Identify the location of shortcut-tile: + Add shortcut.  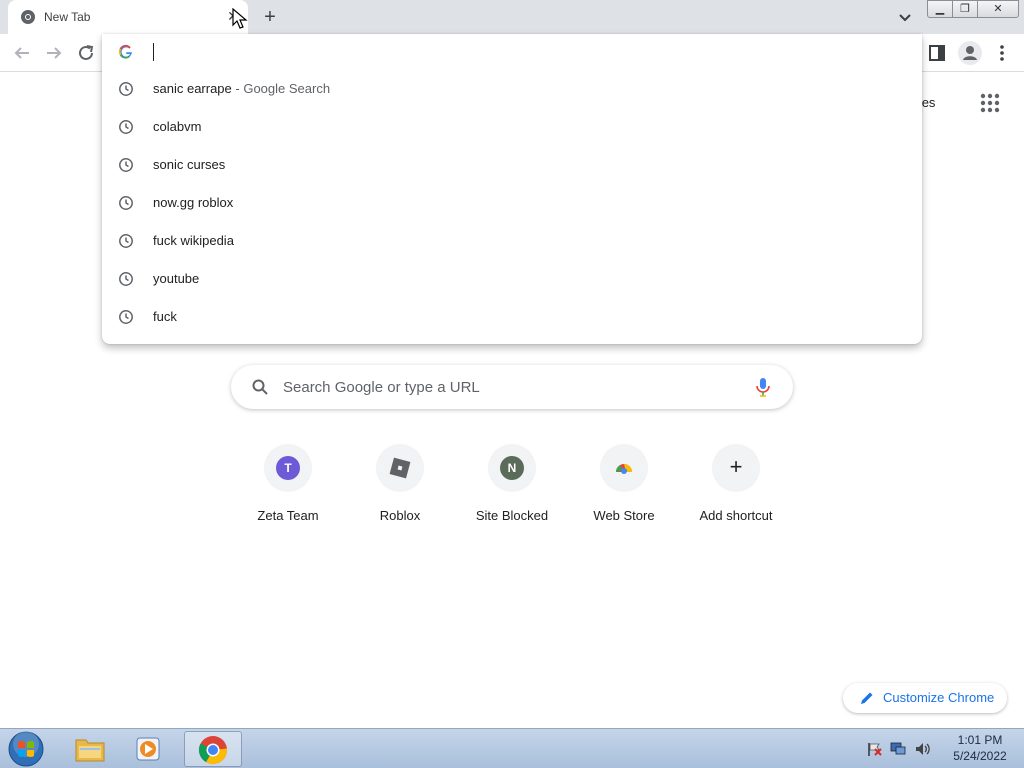
(736, 489).